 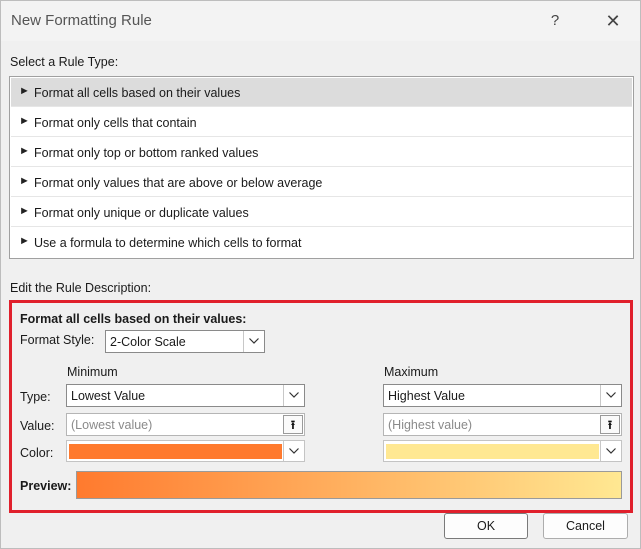 What do you see at coordinates (502, 424) in the screenshot?
I see `max-value-field: (Highest value) ⭱` at bounding box center [502, 424].